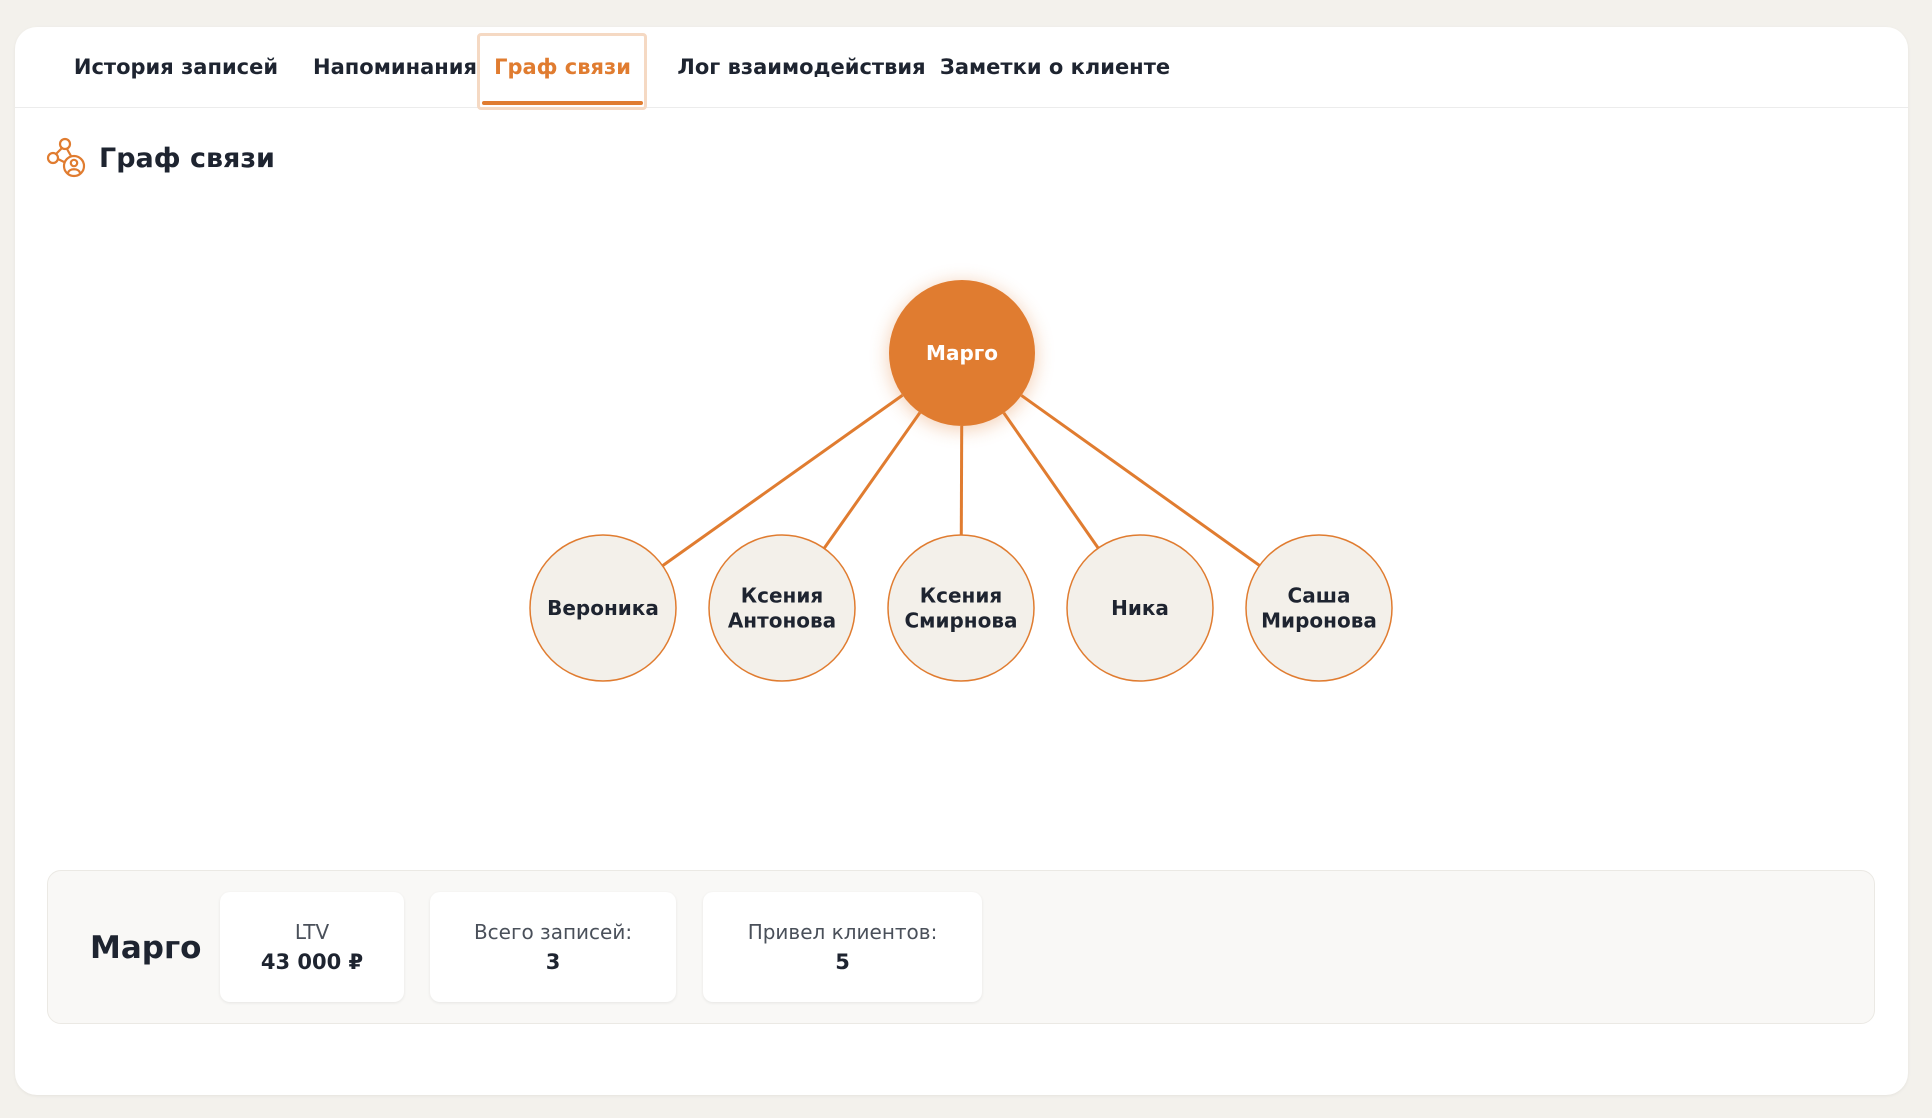  I want to click on graph-child-node: Вероника, so click(603, 608).